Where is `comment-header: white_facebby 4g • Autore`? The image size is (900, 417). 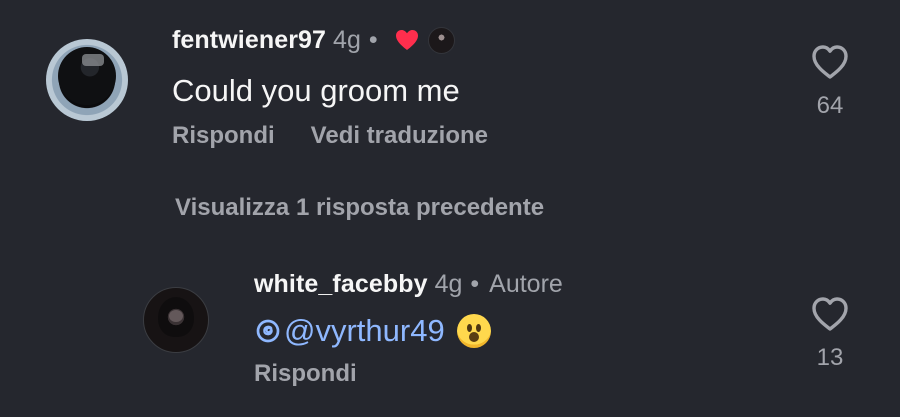 comment-header: white_facebby 4g • Autore is located at coordinates (408, 284).